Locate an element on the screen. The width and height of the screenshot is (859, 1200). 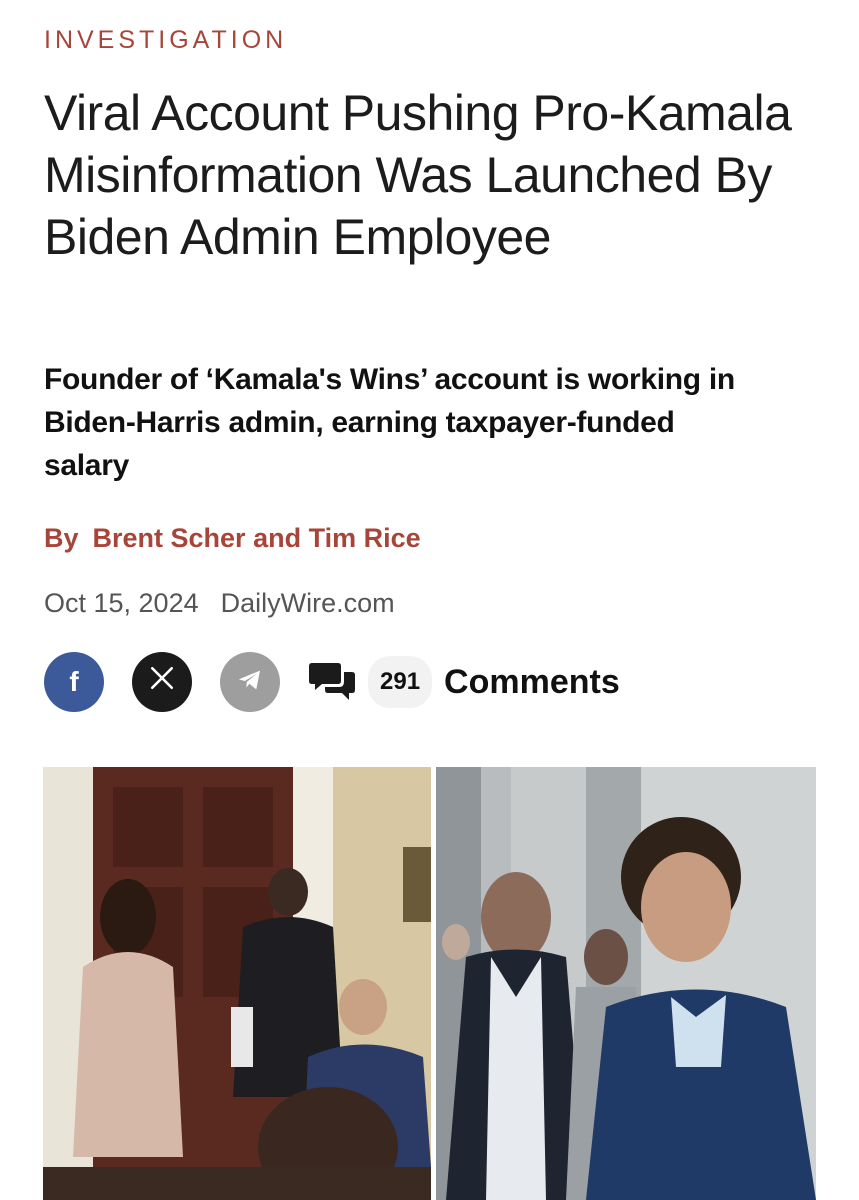
share-bar: f 291 Comments is located at coordinates (332, 682).